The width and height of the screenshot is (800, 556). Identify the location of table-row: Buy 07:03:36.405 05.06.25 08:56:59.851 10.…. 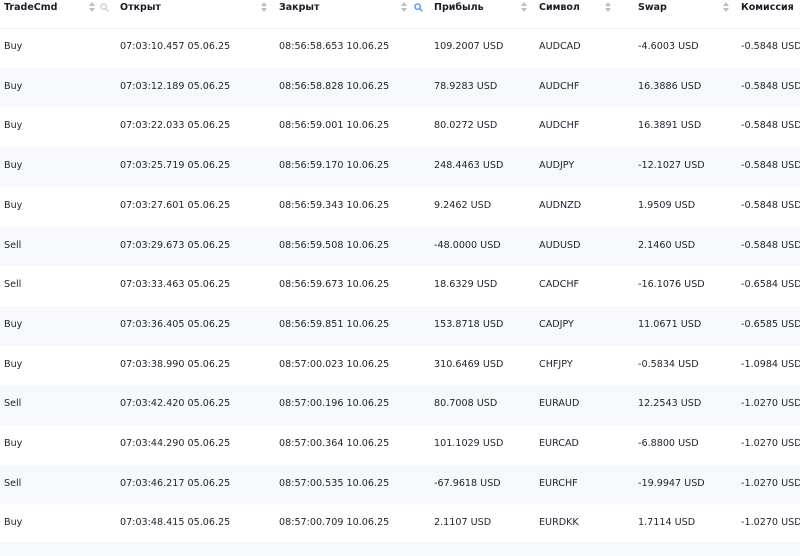
(400, 325).